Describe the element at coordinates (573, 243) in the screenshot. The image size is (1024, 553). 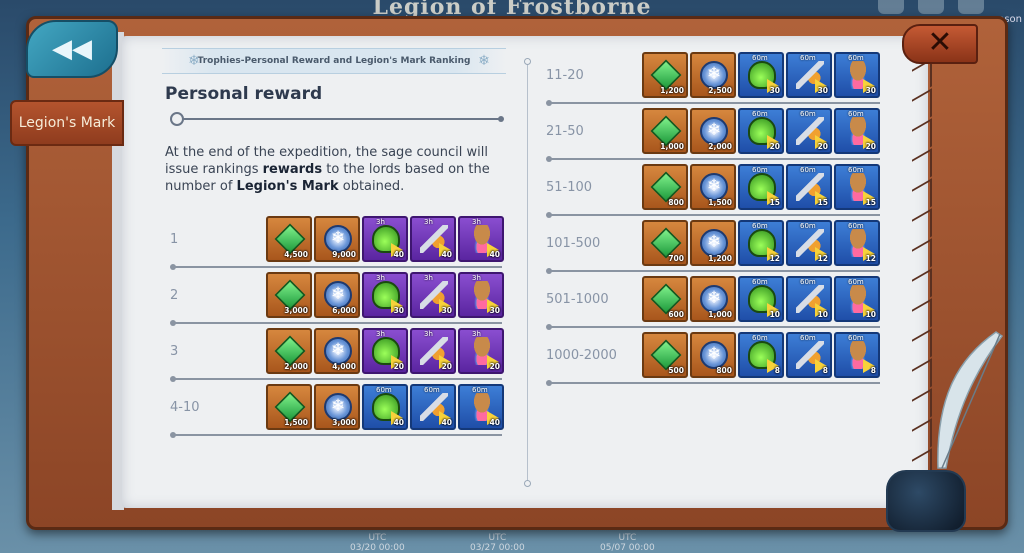
I see `rank-label: 101-500` at that location.